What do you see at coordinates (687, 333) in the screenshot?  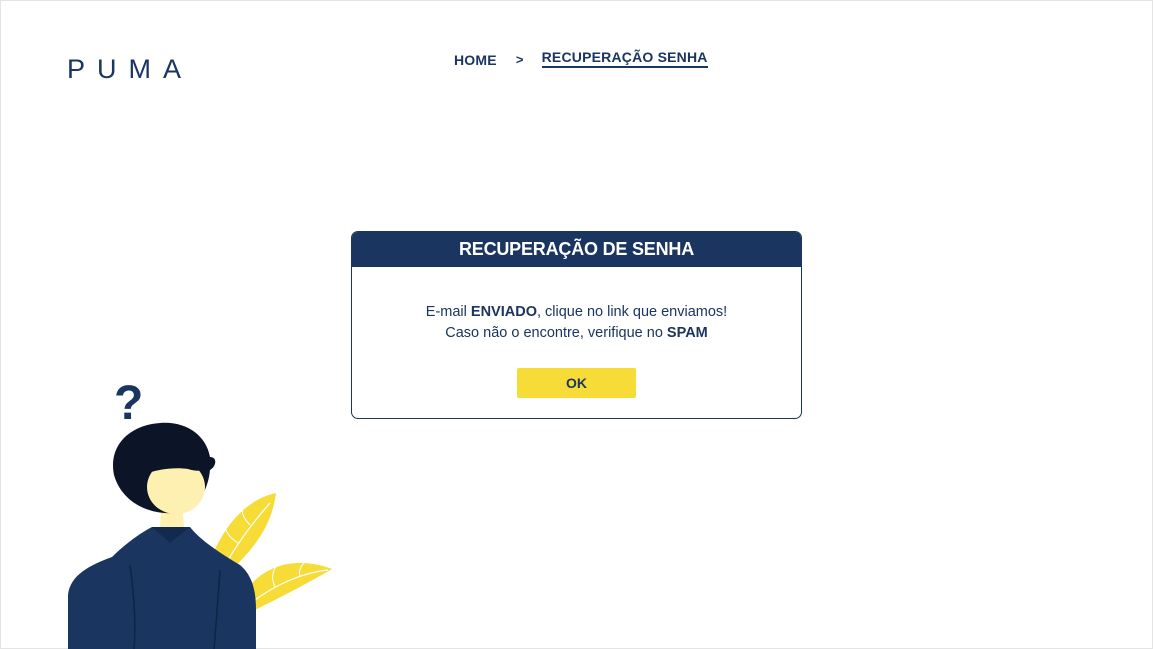 I see `spam-emphasis: SPAM` at bounding box center [687, 333].